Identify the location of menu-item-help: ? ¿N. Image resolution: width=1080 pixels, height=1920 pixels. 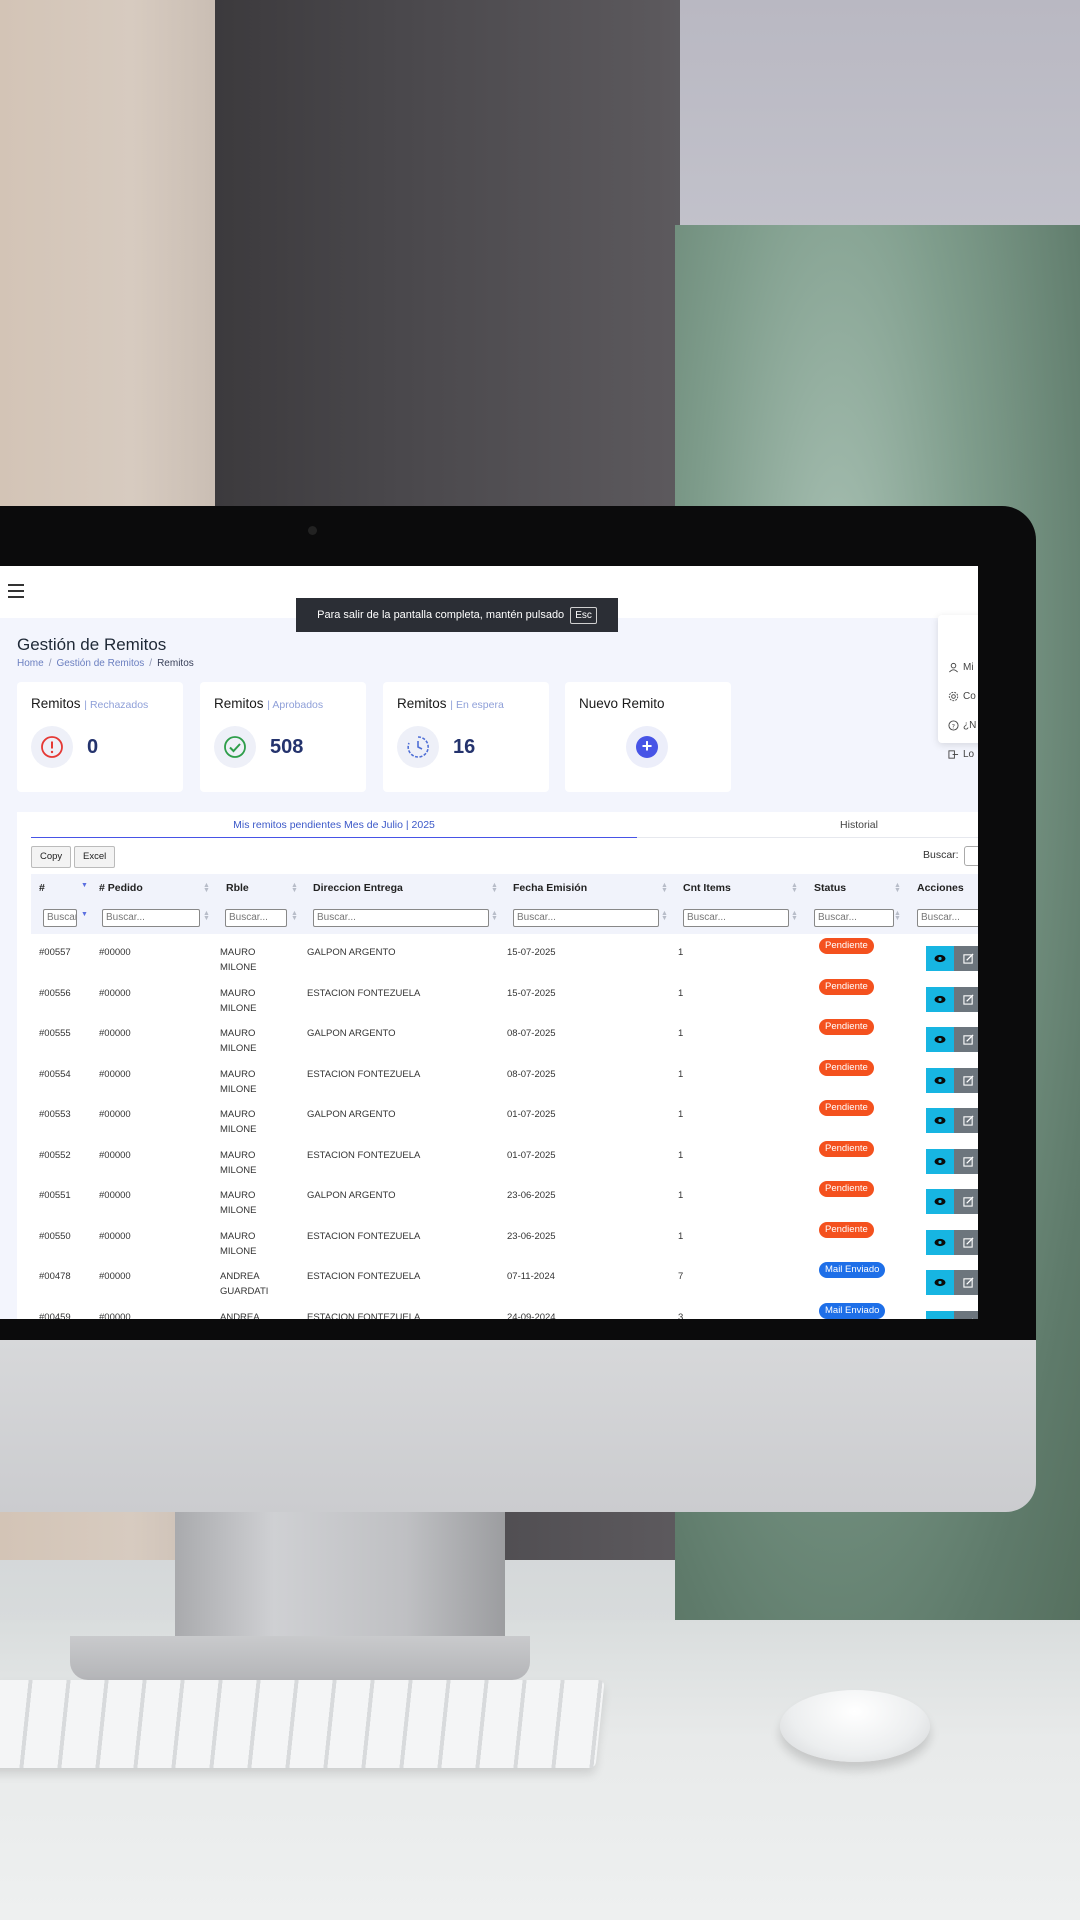
(962, 725).